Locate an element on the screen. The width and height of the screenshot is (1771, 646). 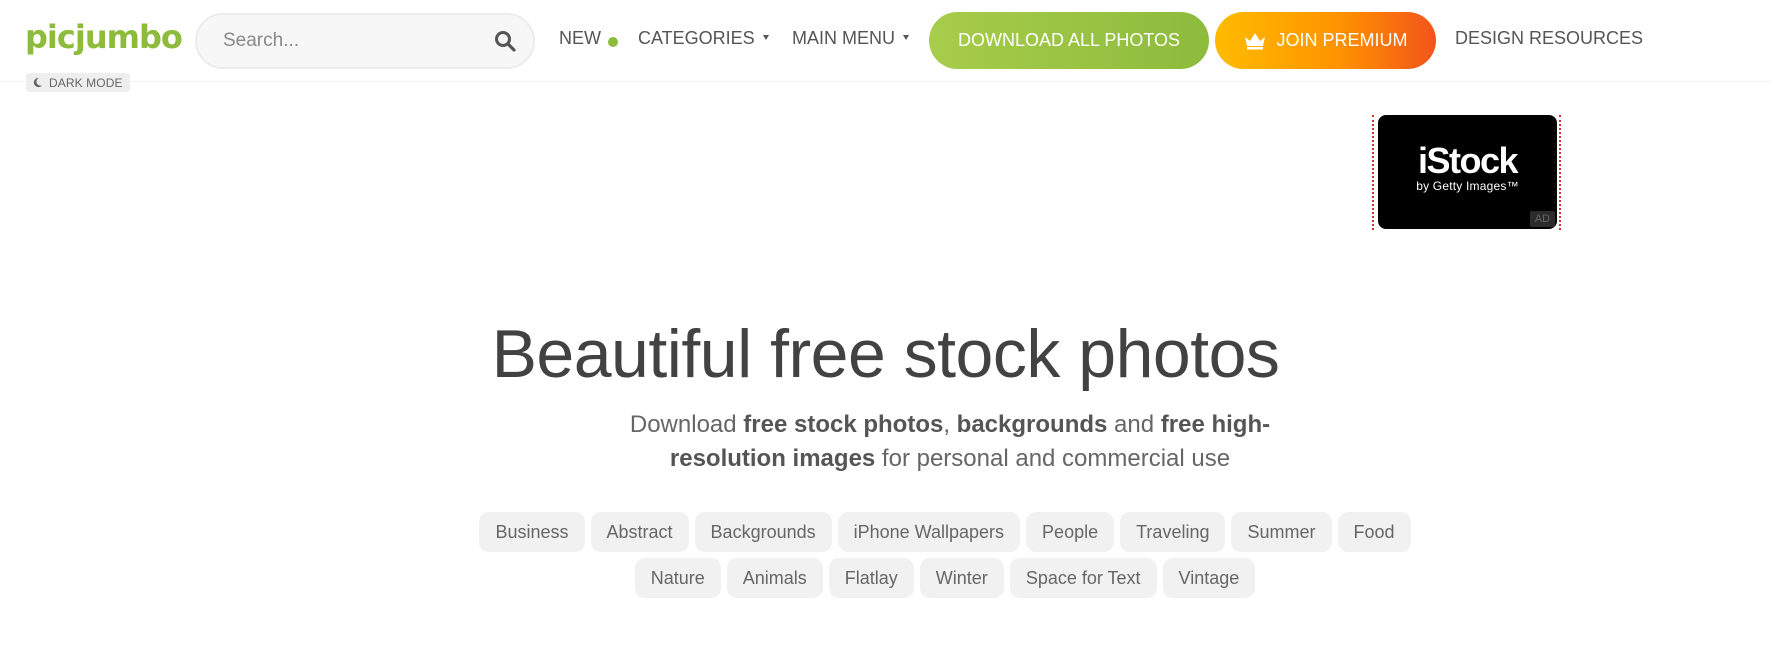
tag-nature: Nature is located at coordinates (677, 578).